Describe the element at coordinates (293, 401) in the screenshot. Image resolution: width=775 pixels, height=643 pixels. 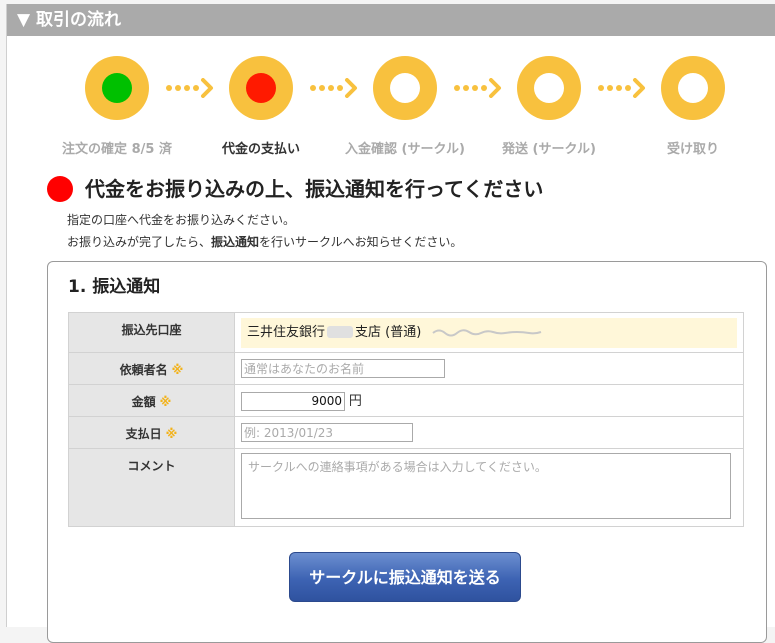
I see `amount-input` at that location.